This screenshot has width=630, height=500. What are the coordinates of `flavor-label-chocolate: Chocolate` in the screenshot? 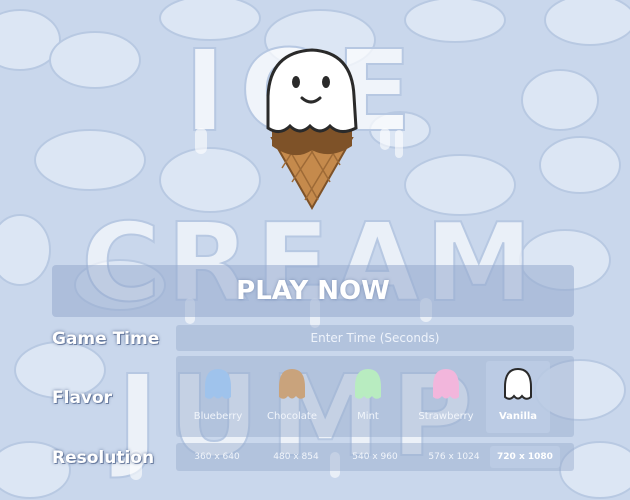 It's located at (292, 416).